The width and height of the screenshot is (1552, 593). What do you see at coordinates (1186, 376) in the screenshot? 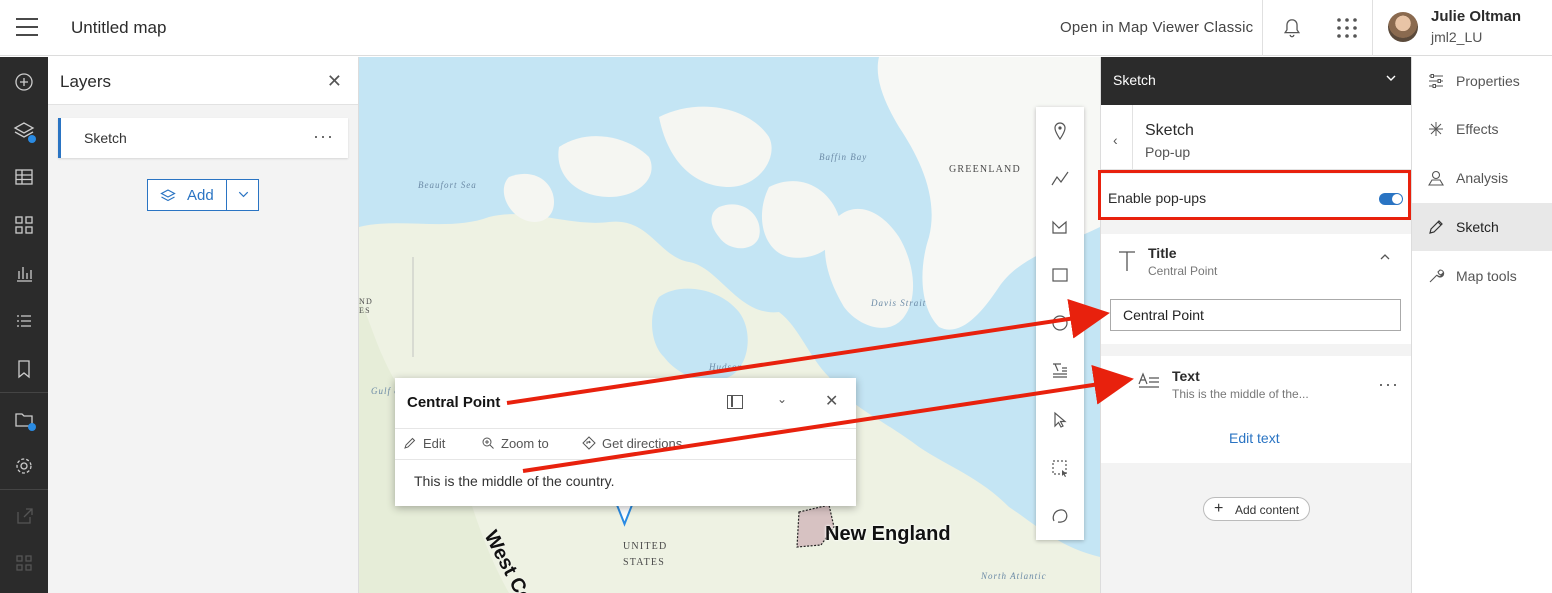
I see `text-element-label: Text` at bounding box center [1186, 376].